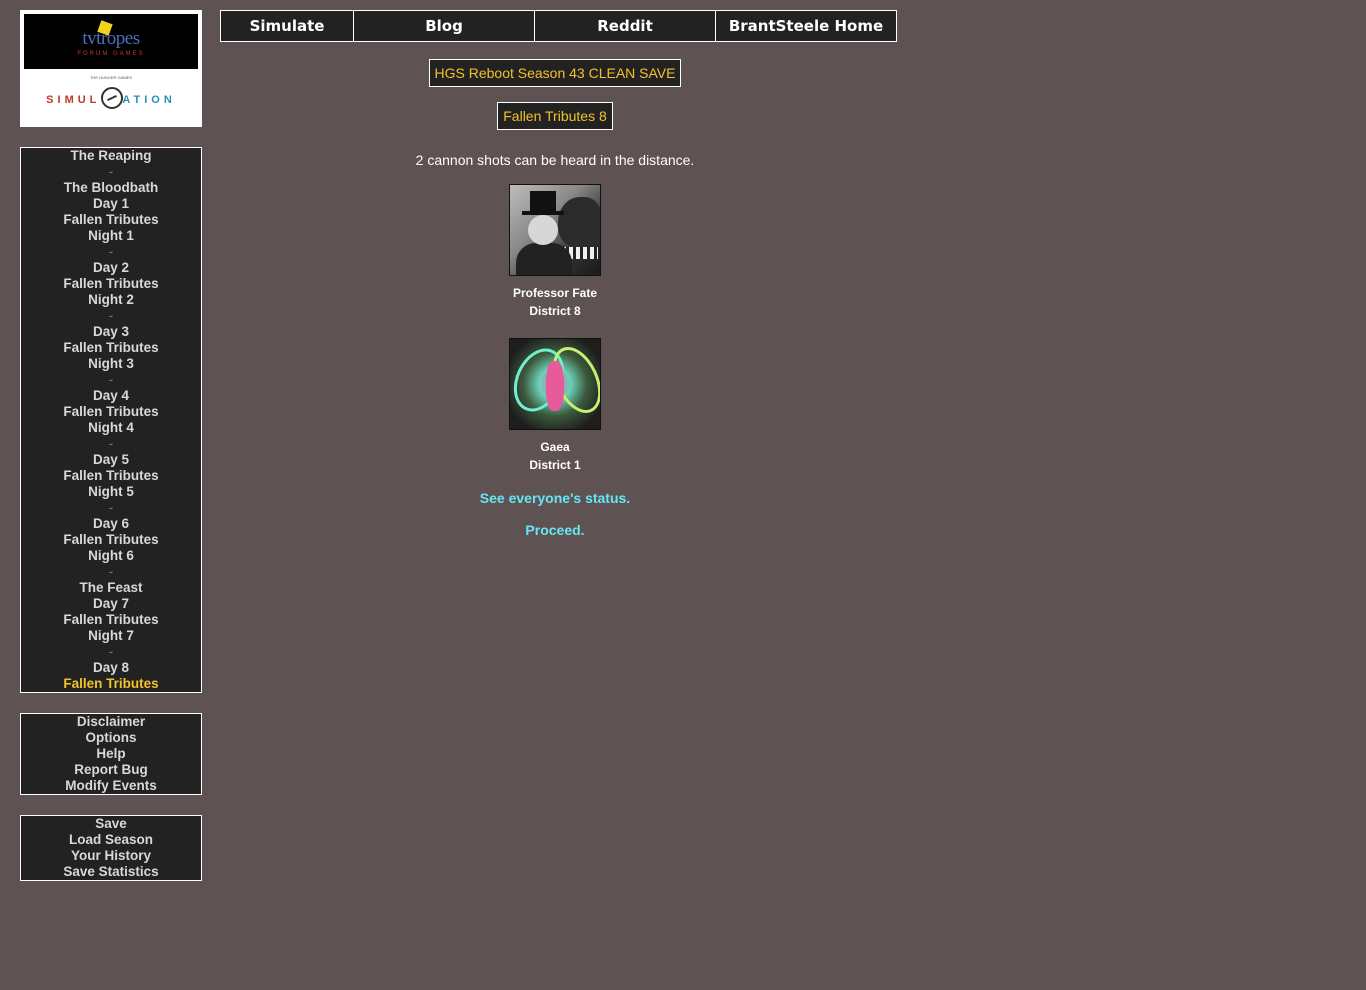 The width and height of the screenshot is (1366, 990). What do you see at coordinates (111, 556) in the screenshot?
I see `menu-item-night-6: Night 6` at bounding box center [111, 556].